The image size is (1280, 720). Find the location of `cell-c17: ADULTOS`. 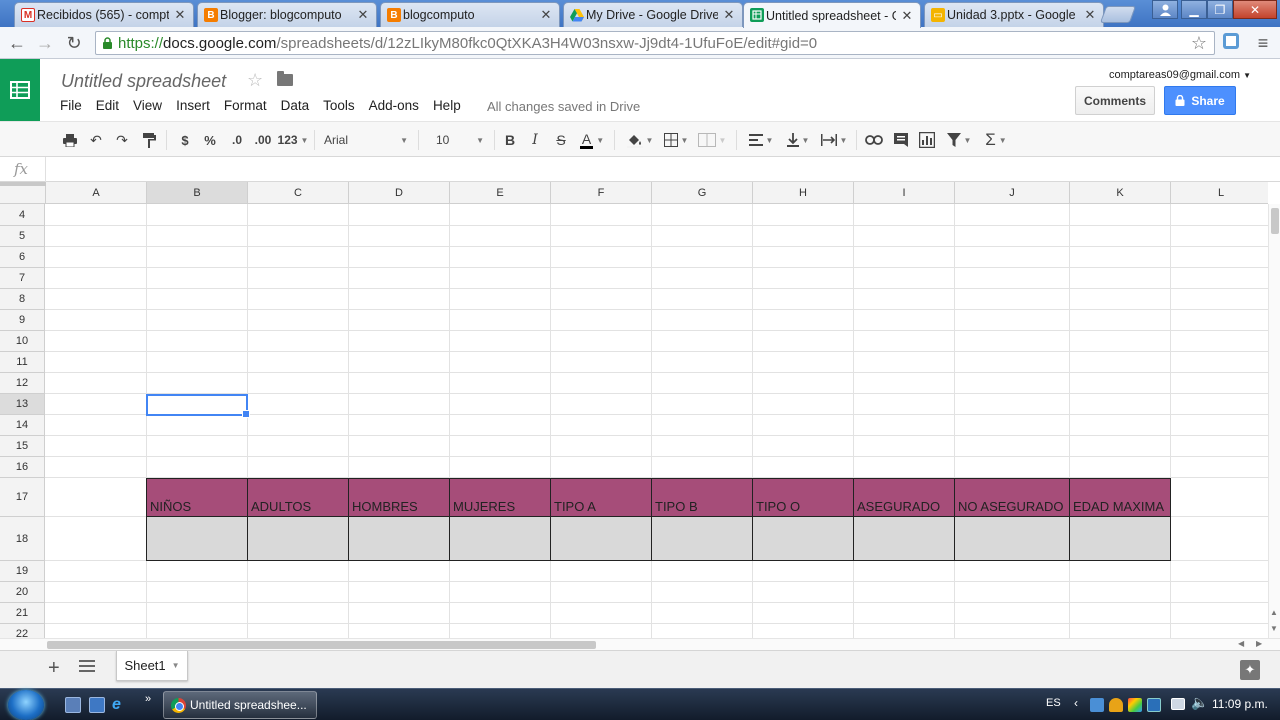

cell-c17: ADULTOS is located at coordinates (298, 497).